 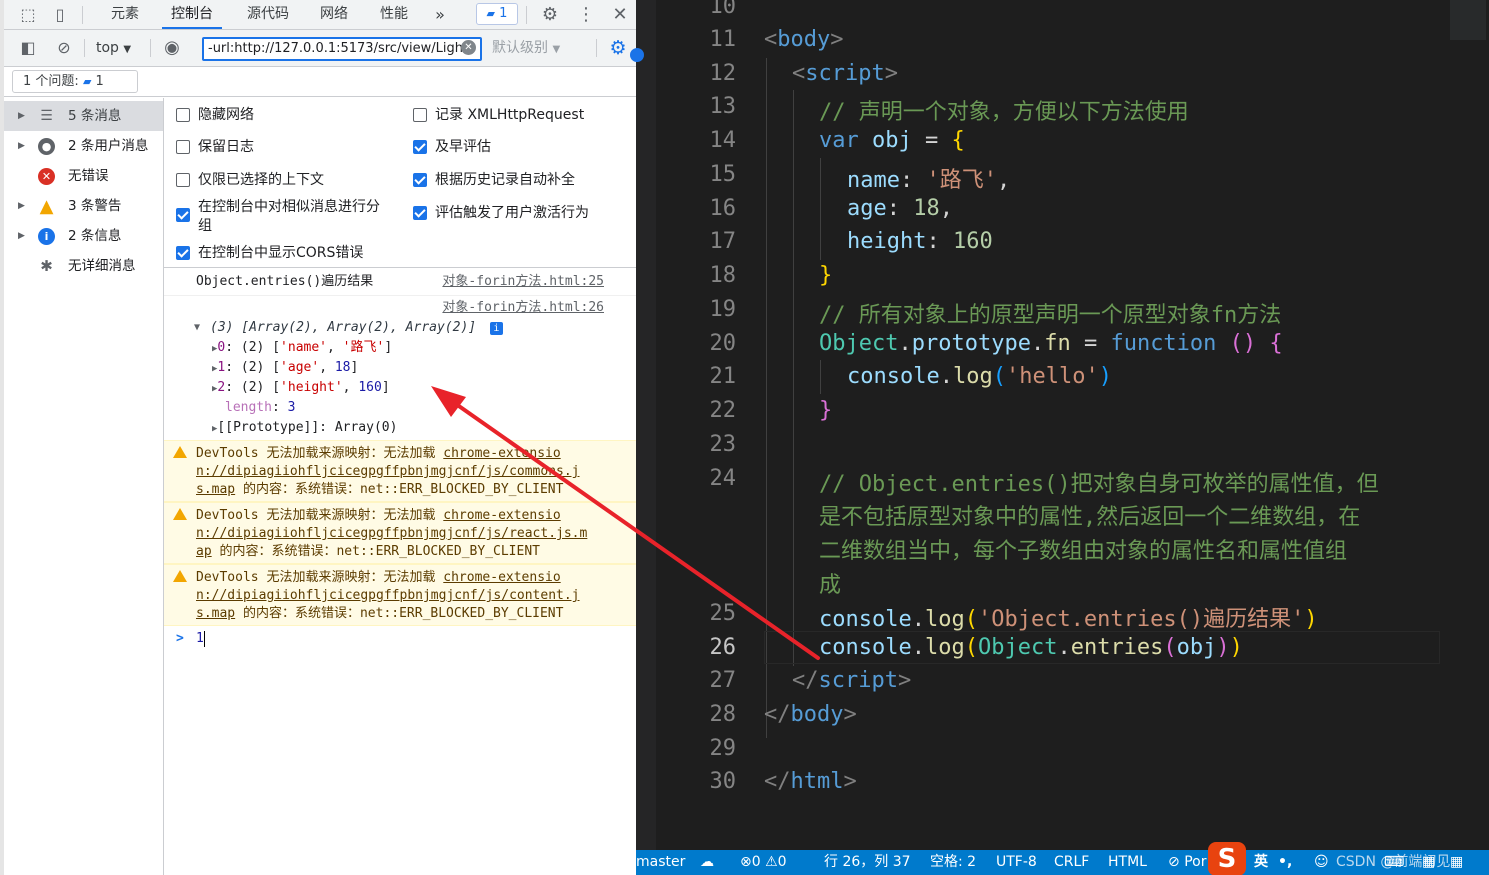 What do you see at coordinates (28, 48) in the screenshot?
I see `sidebar-toggle-icon: ◧` at bounding box center [28, 48].